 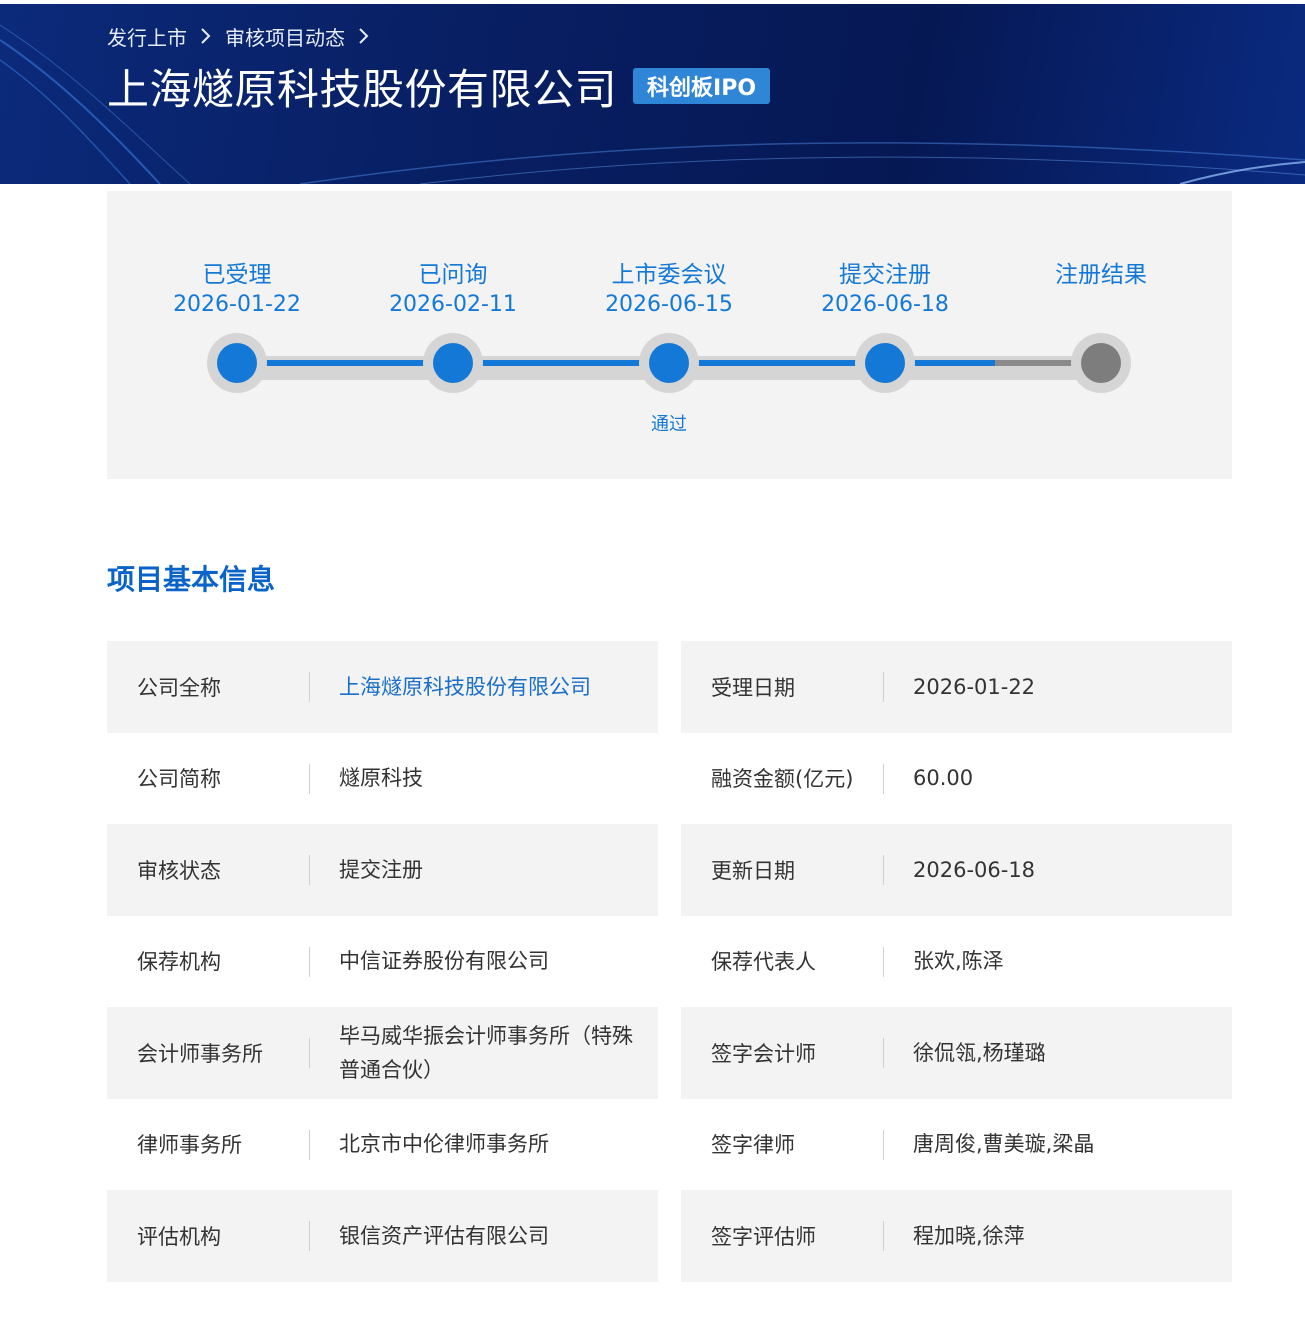 What do you see at coordinates (179, 779) in the screenshot?
I see `info-field-label: 公司简称` at bounding box center [179, 779].